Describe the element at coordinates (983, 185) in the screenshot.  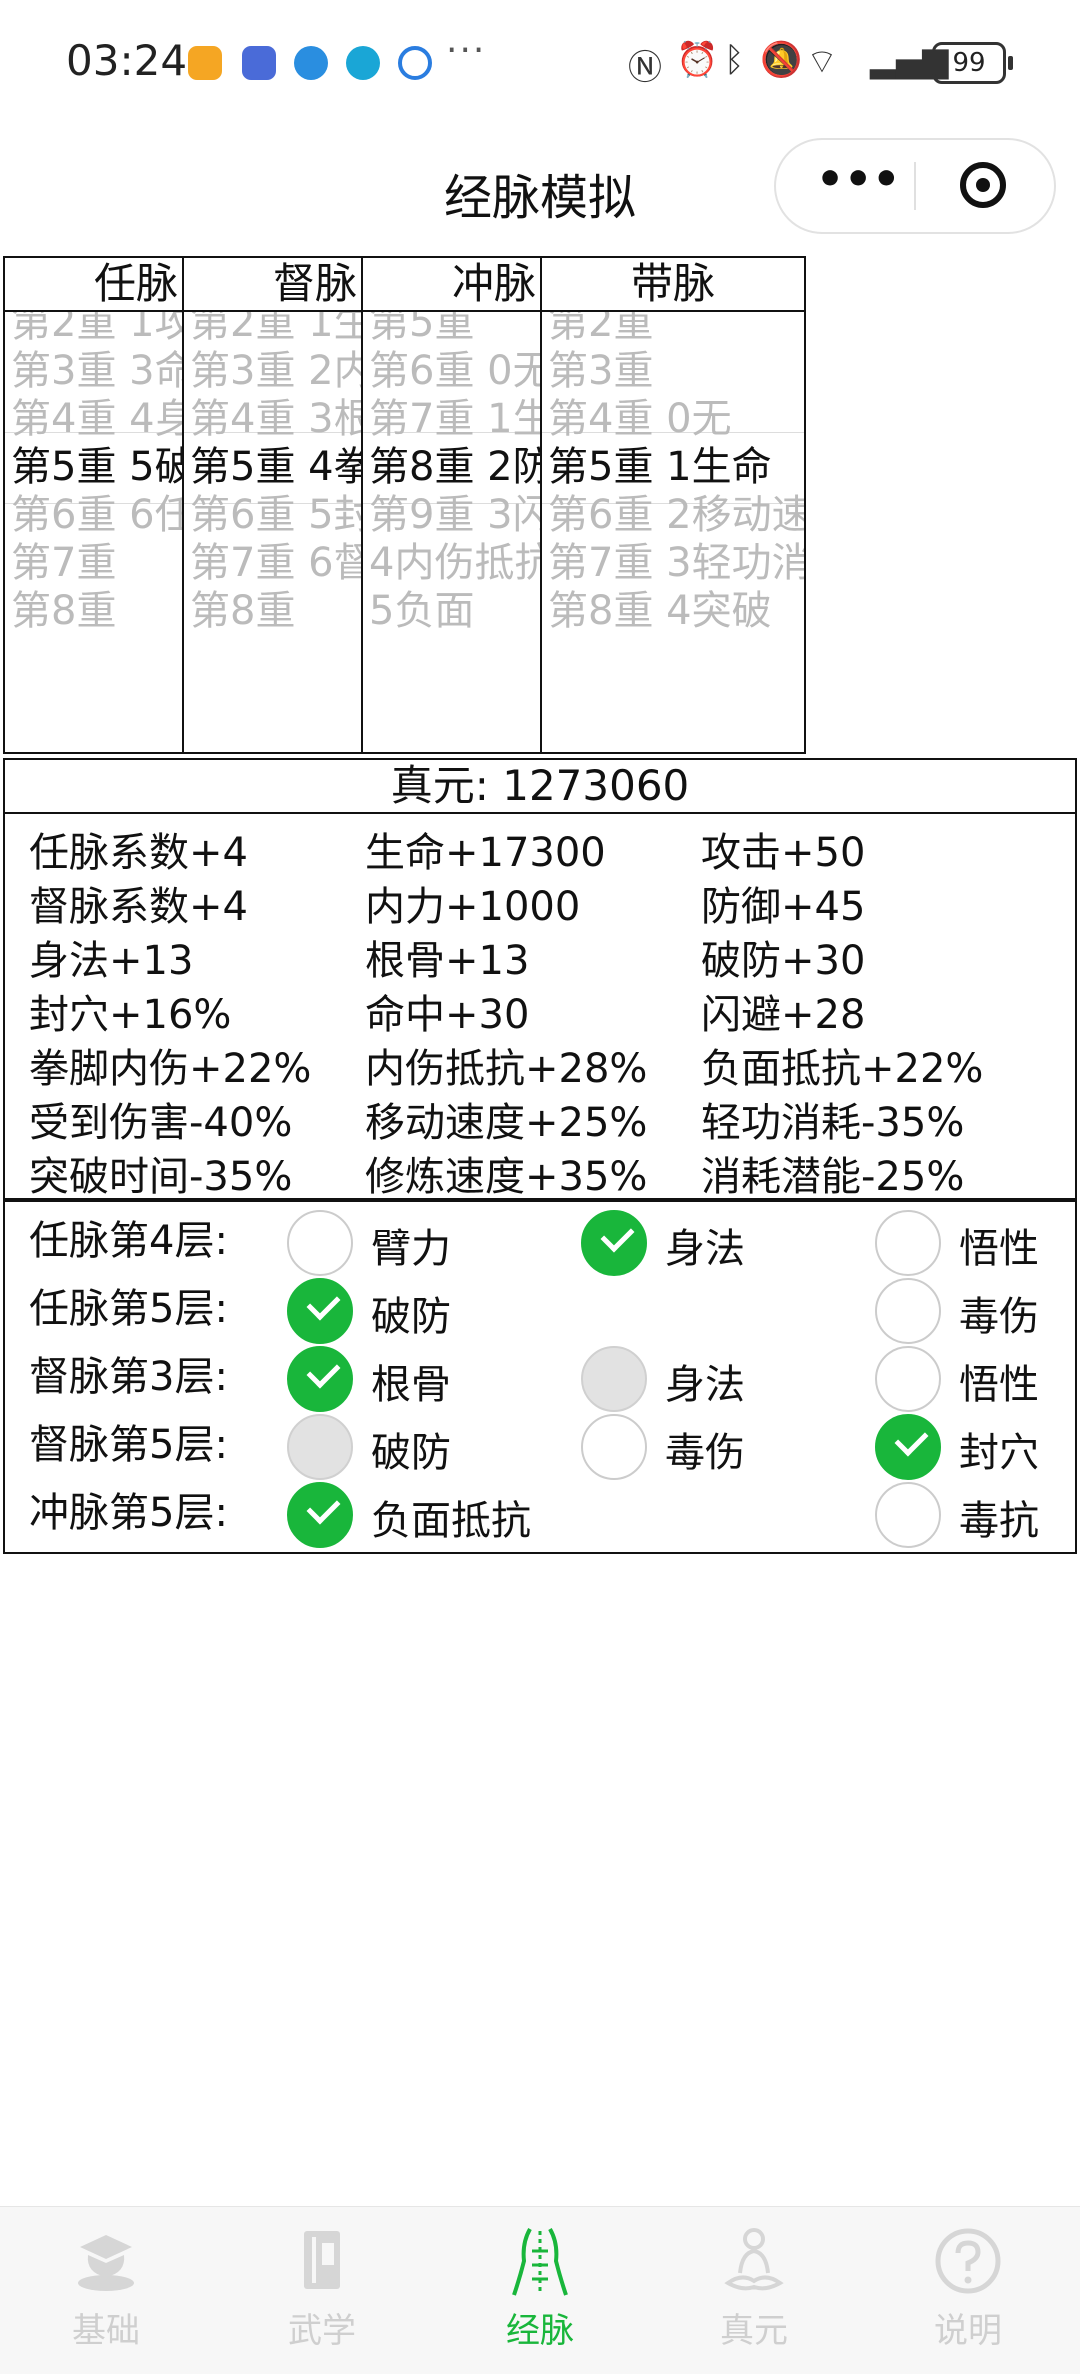
I see `close-miniprogram-icon` at that location.